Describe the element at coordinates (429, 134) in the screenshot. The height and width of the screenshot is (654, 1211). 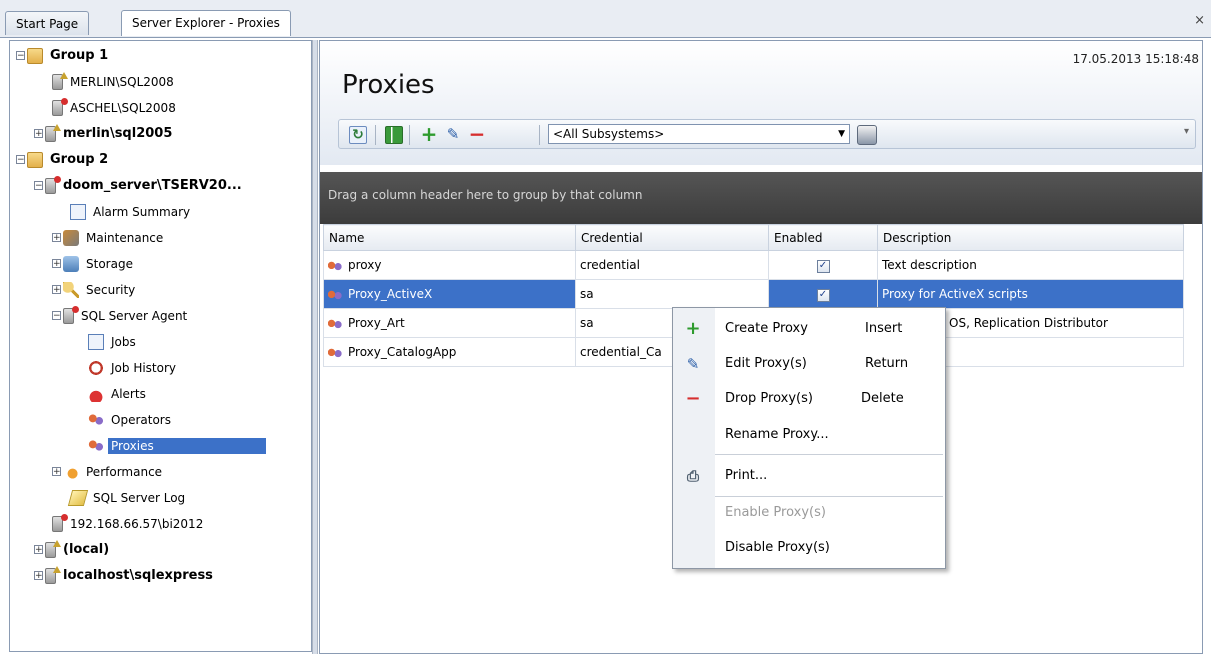
I see `add-proxy-icon: +` at that location.